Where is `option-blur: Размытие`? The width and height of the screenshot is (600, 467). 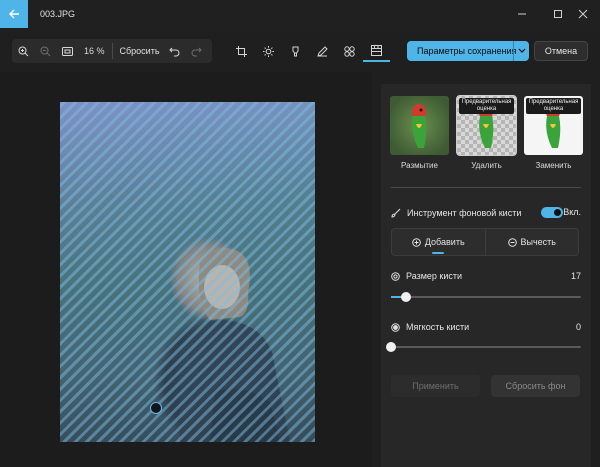 option-blur: Размытие is located at coordinates (419, 133).